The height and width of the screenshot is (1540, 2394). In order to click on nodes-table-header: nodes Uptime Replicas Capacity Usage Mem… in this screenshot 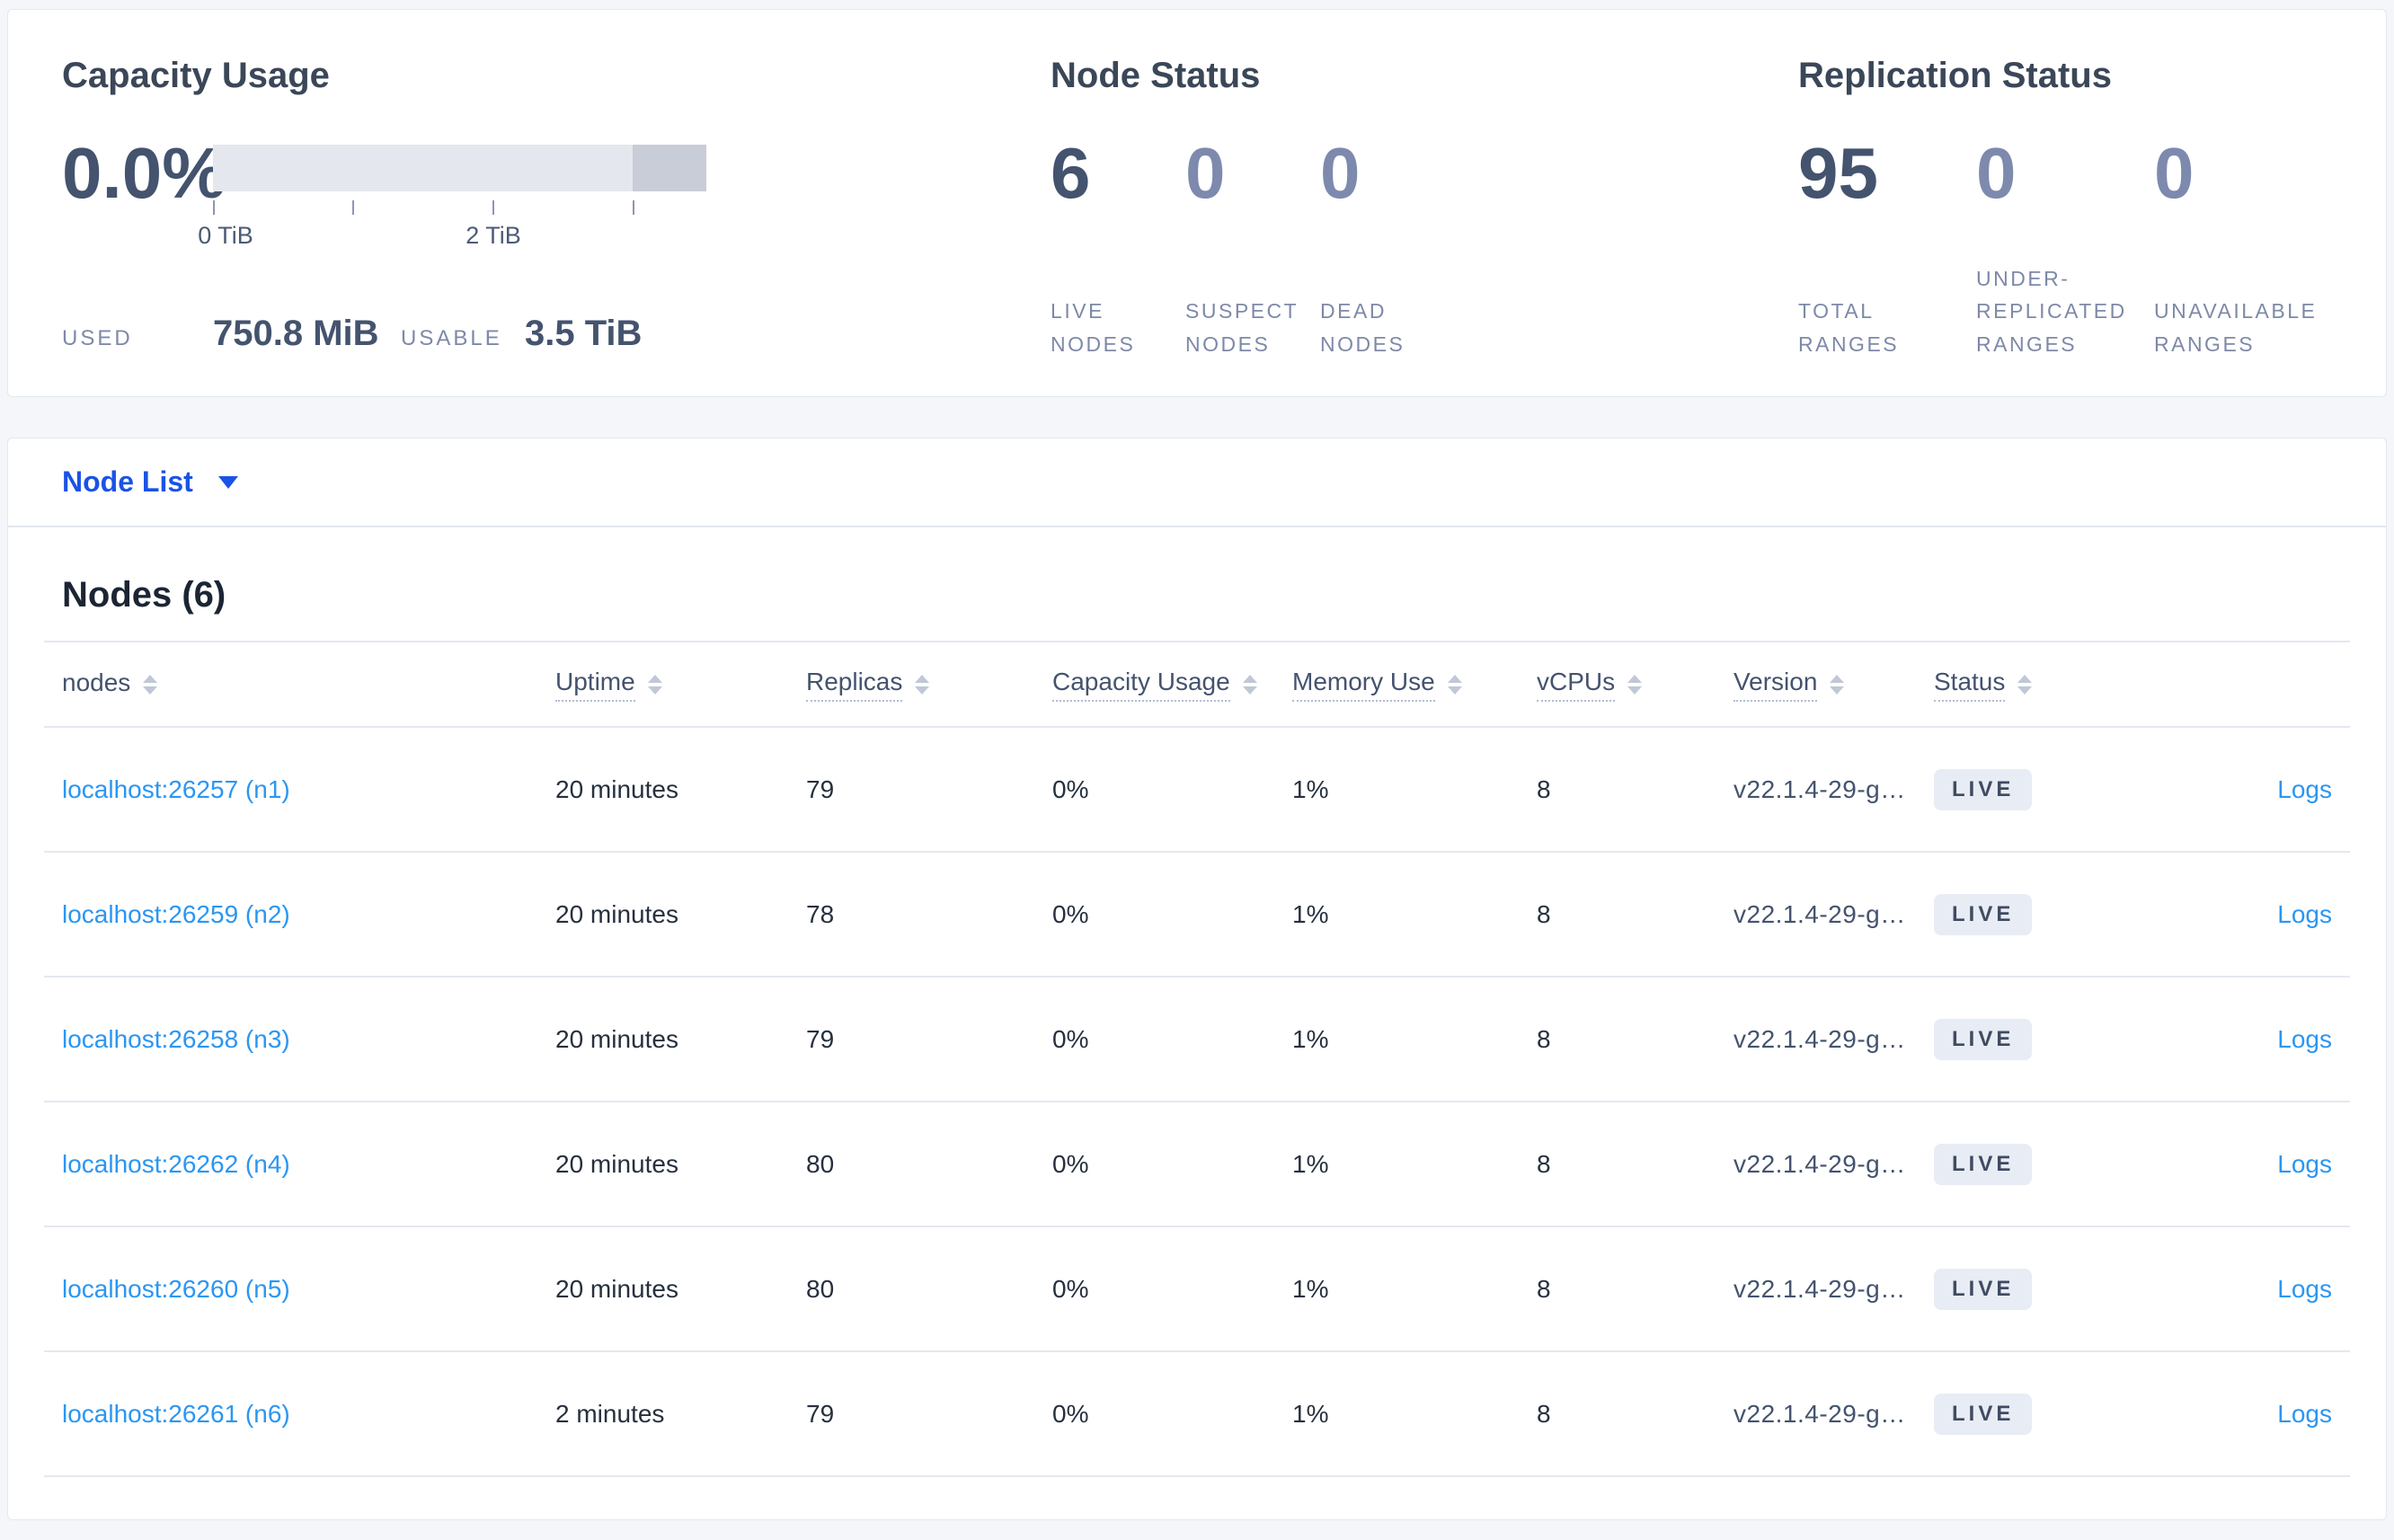, I will do `click(1197, 684)`.